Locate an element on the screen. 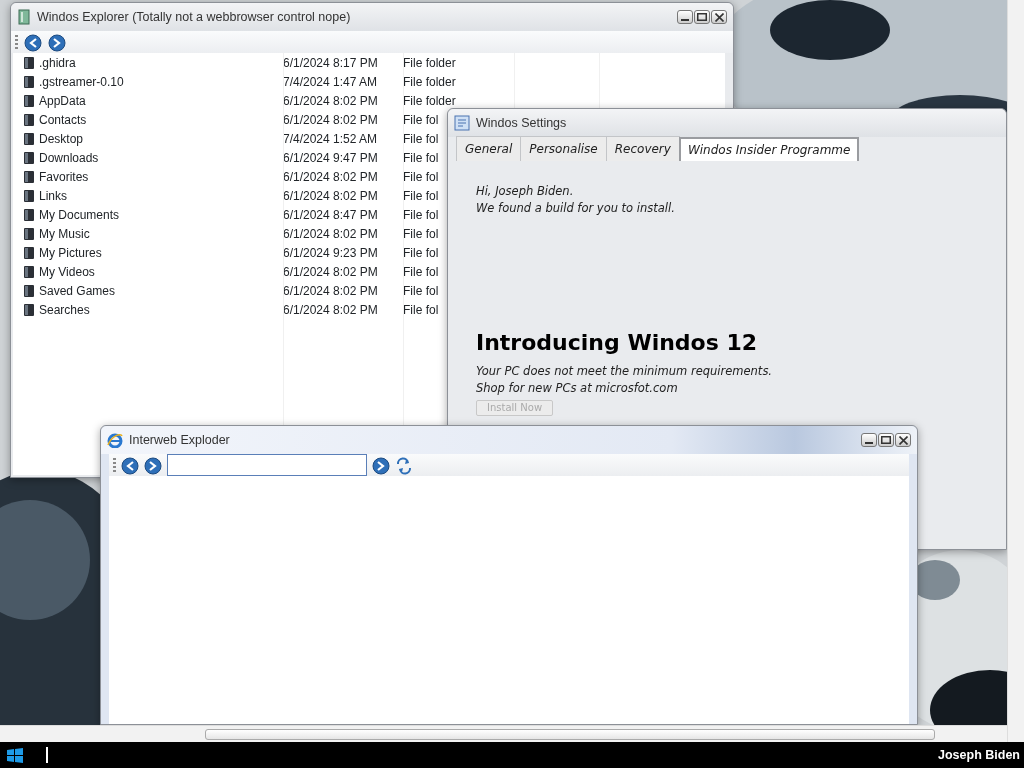  vertical-scrollbar is located at coordinates (1015, 371).